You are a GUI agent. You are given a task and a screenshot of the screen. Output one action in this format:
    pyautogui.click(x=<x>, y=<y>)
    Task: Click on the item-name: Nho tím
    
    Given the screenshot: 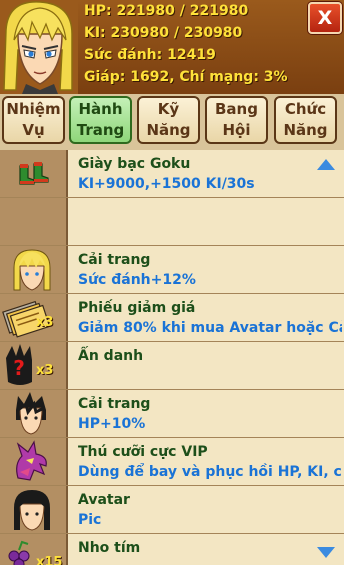 What is the action you would take?
    pyautogui.click(x=109, y=548)
    